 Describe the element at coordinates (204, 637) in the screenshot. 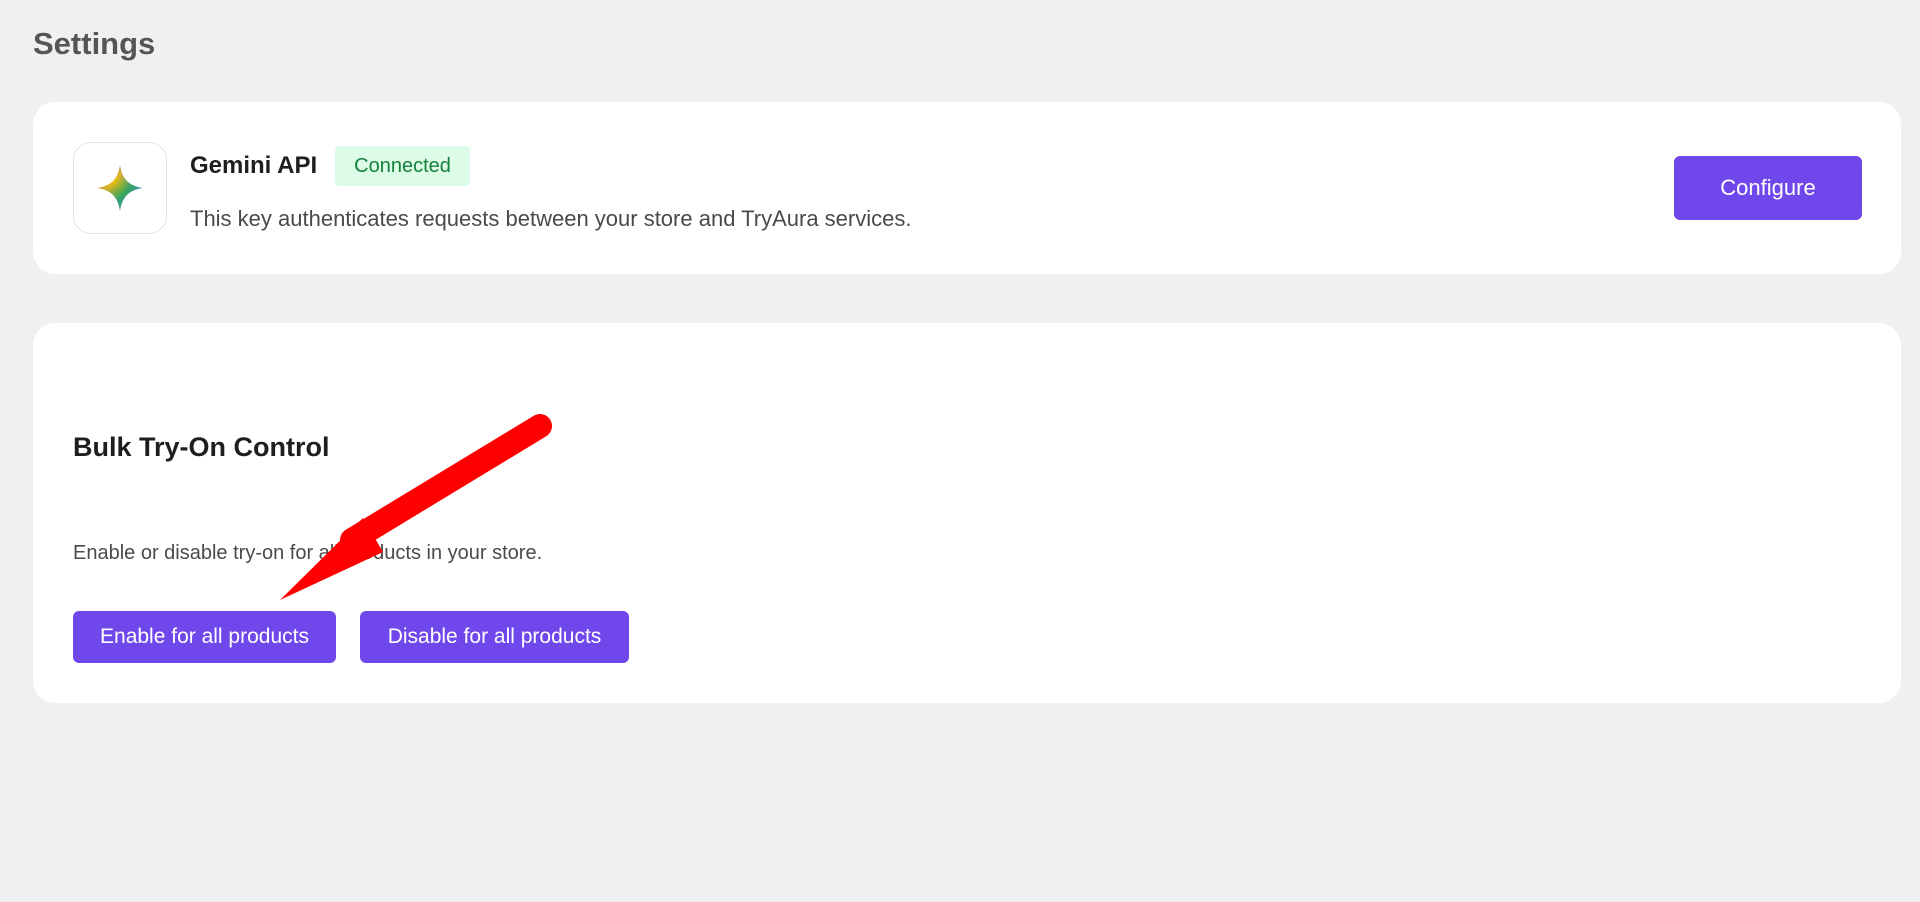

I see `enable-all-products-button: Enable for all products` at that location.